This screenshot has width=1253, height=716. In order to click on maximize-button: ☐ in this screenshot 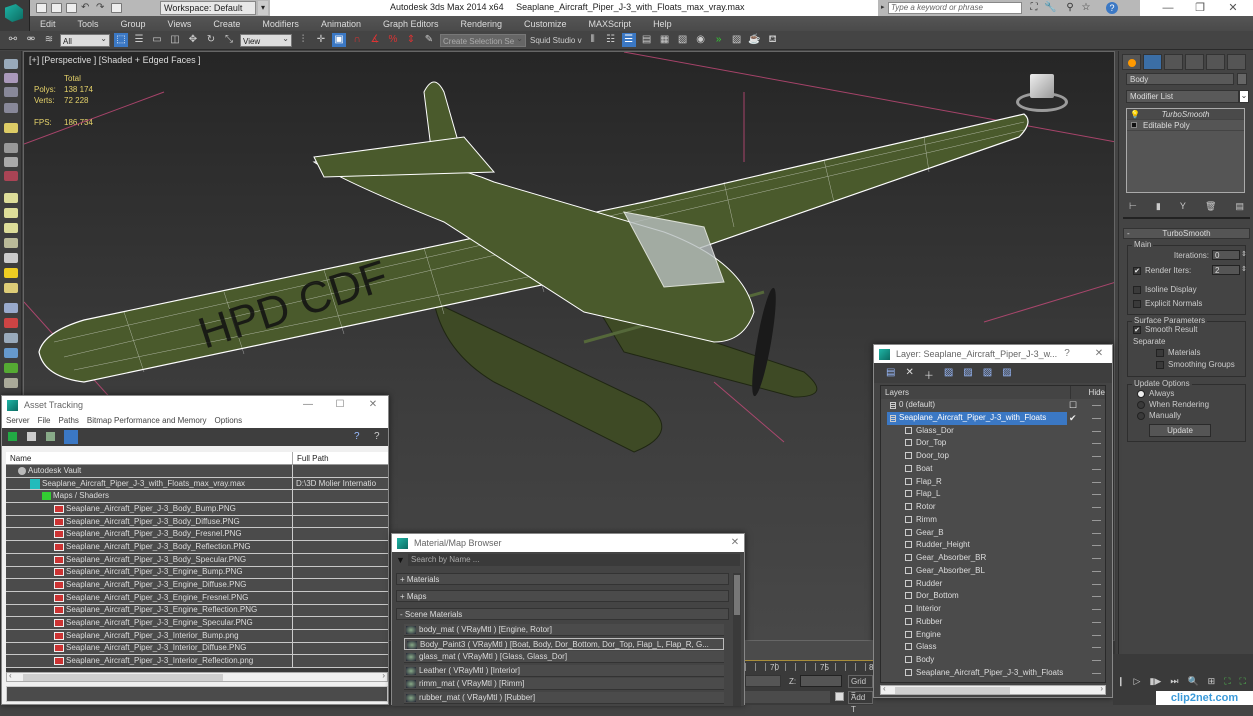, I will do `click(340, 405)`.